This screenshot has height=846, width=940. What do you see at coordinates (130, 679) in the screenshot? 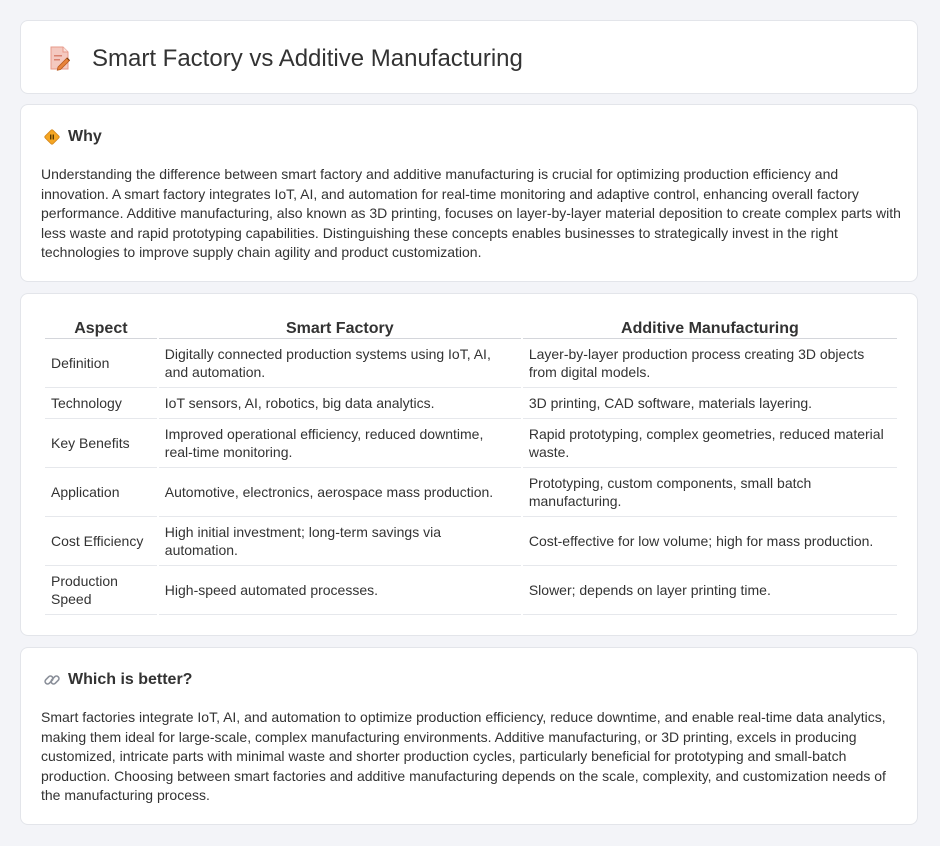
I see `which-is-better-heading: Which is better?` at bounding box center [130, 679].